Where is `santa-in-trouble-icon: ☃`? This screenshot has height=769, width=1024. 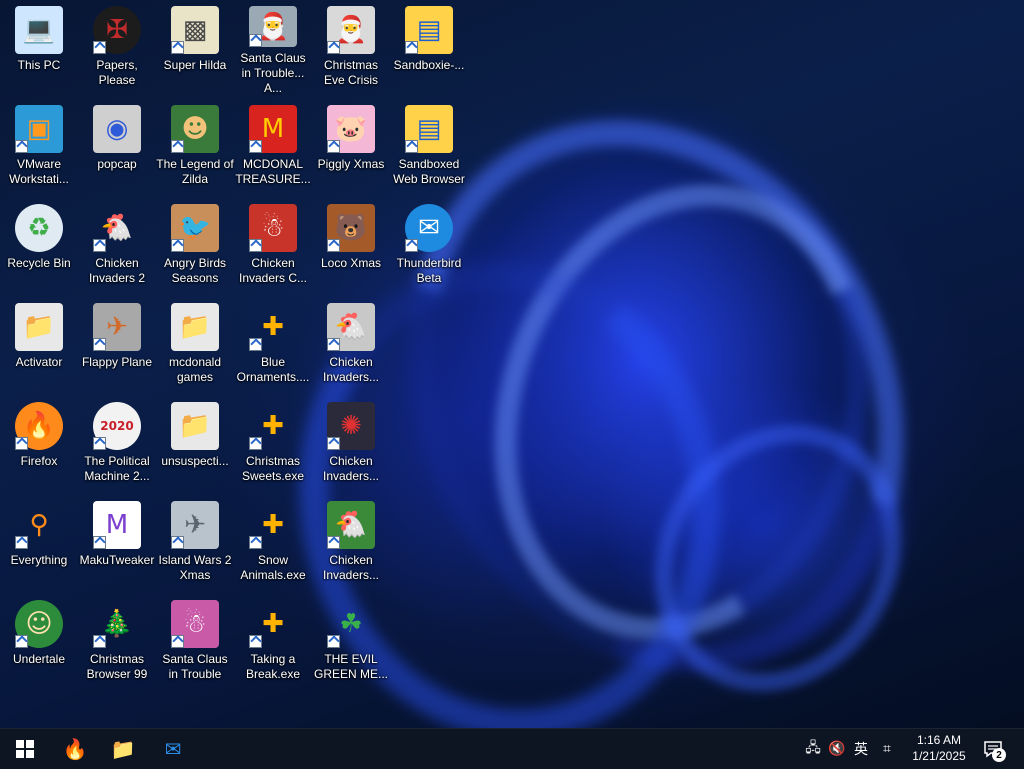 santa-in-trouble-icon: ☃ is located at coordinates (195, 624).